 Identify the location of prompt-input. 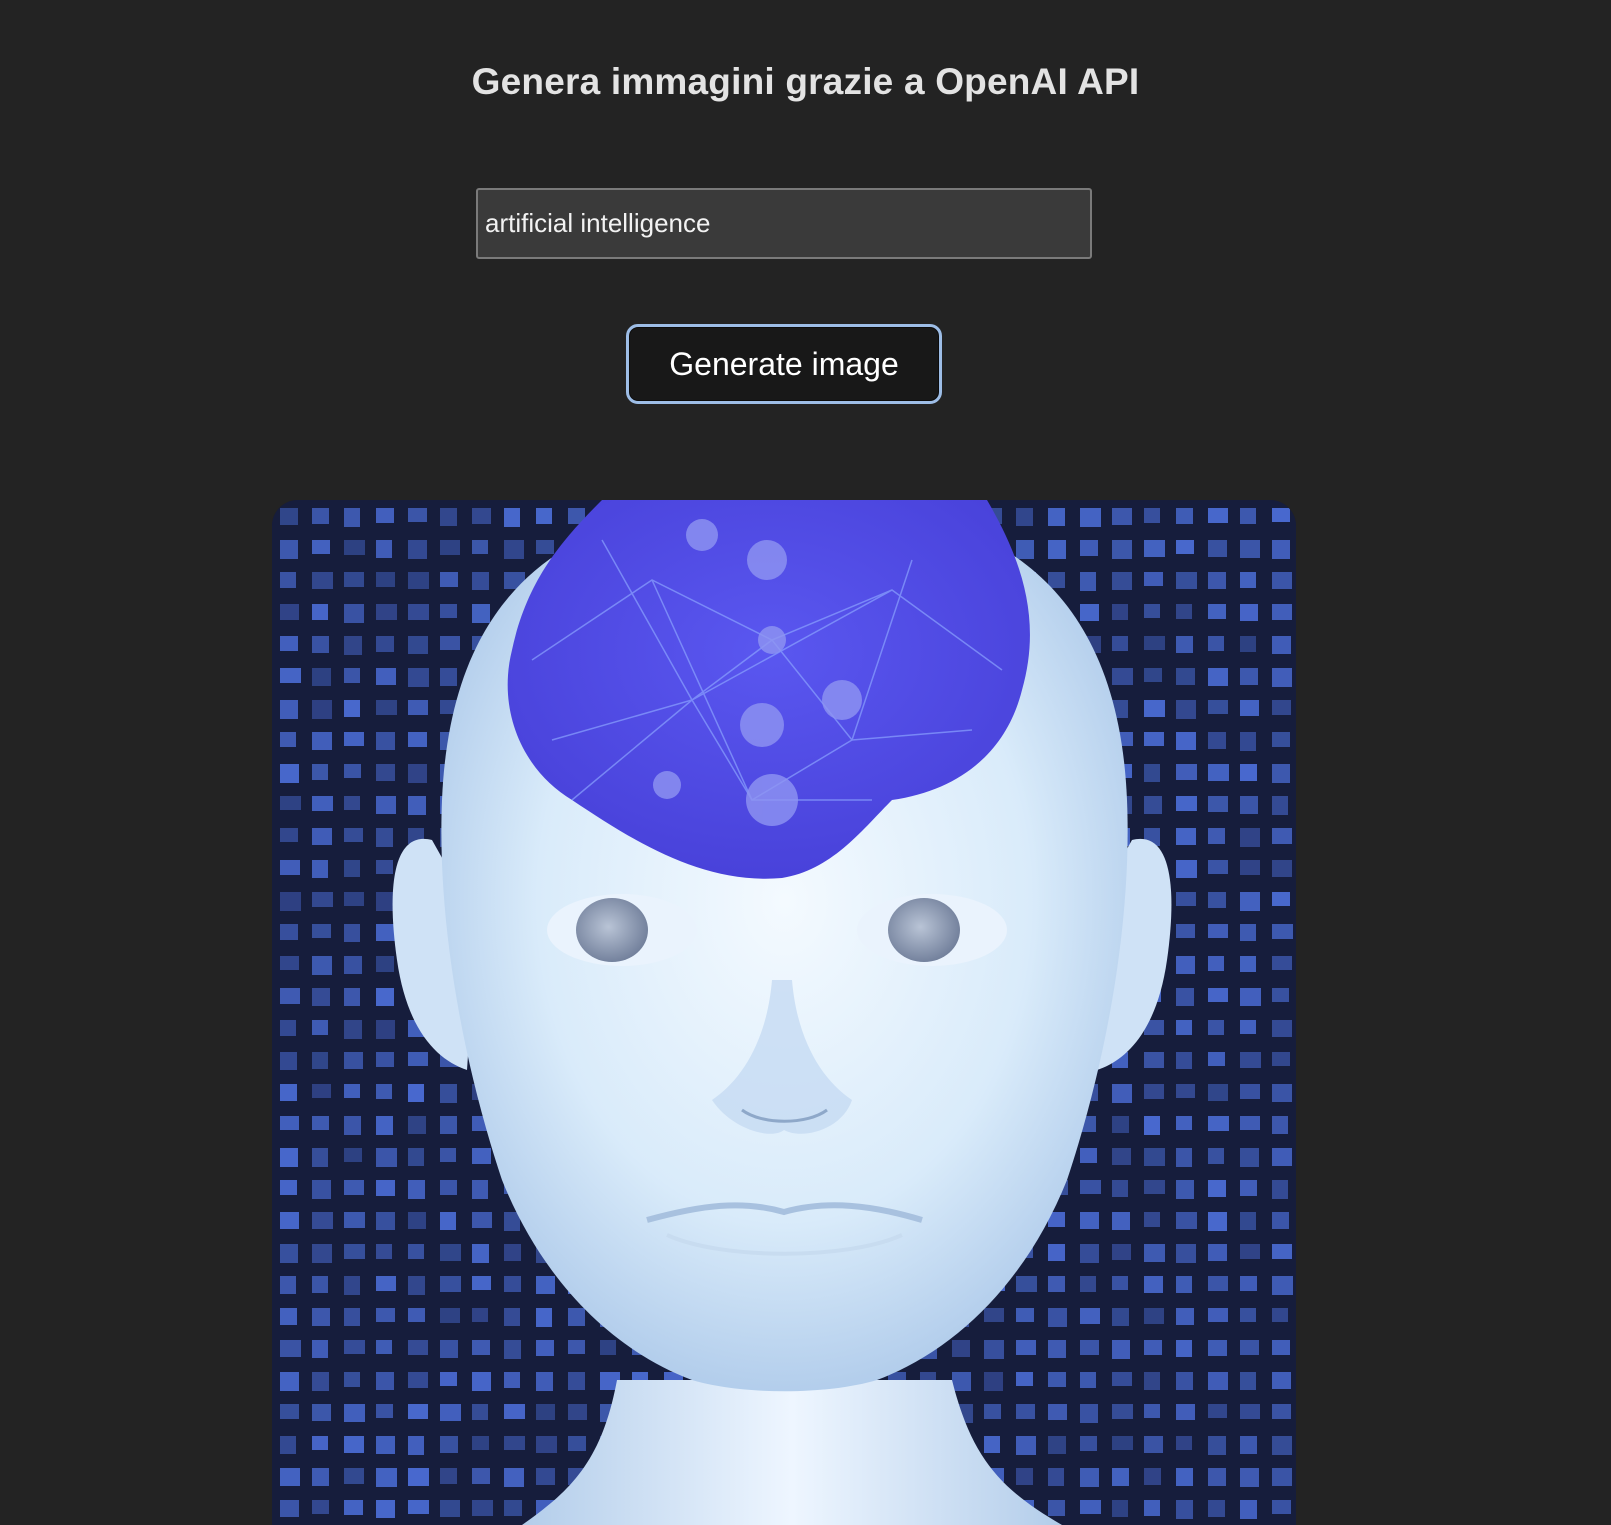
(784, 223).